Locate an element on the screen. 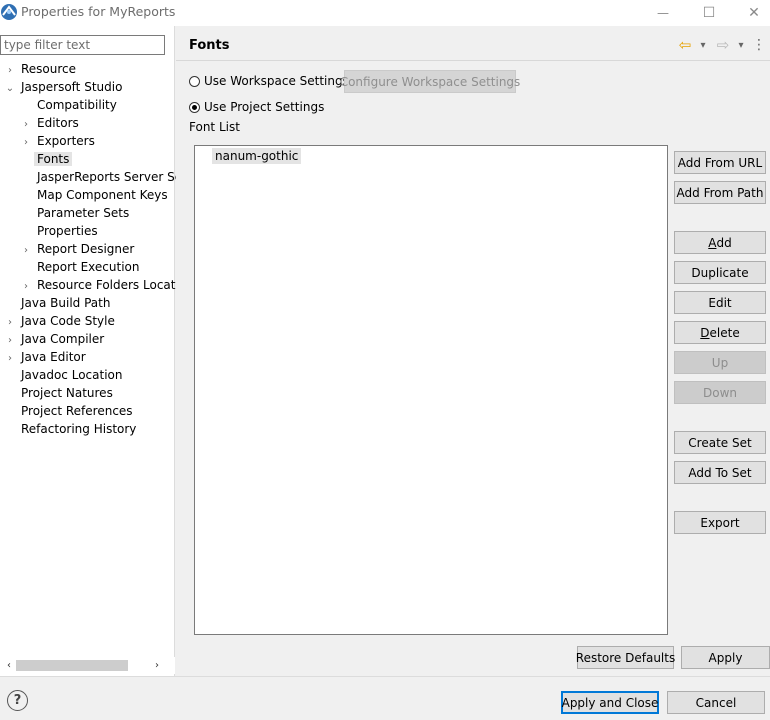  tree-item-label: Refactoring History is located at coordinates (79, 429).